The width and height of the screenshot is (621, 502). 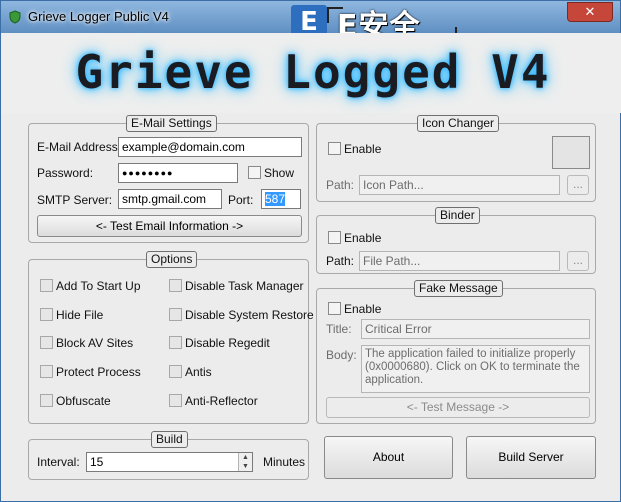 What do you see at coordinates (279, 173) in the screenshot?
I see `show-password-label: Show` at bounding box center [279, 173].